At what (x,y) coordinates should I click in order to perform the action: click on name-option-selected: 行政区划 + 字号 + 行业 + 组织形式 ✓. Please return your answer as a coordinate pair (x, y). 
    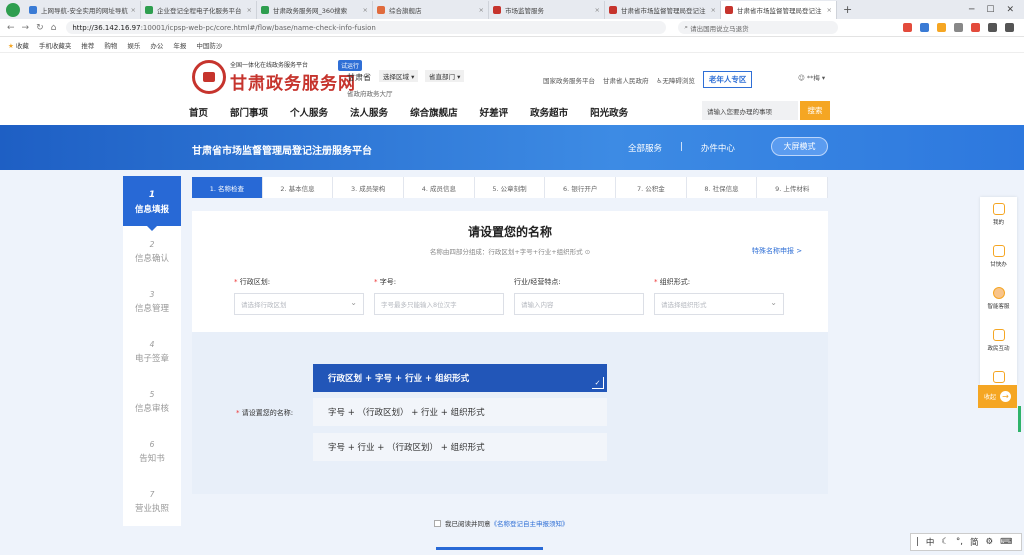
    Looking at the image, I should click on (460, 378).